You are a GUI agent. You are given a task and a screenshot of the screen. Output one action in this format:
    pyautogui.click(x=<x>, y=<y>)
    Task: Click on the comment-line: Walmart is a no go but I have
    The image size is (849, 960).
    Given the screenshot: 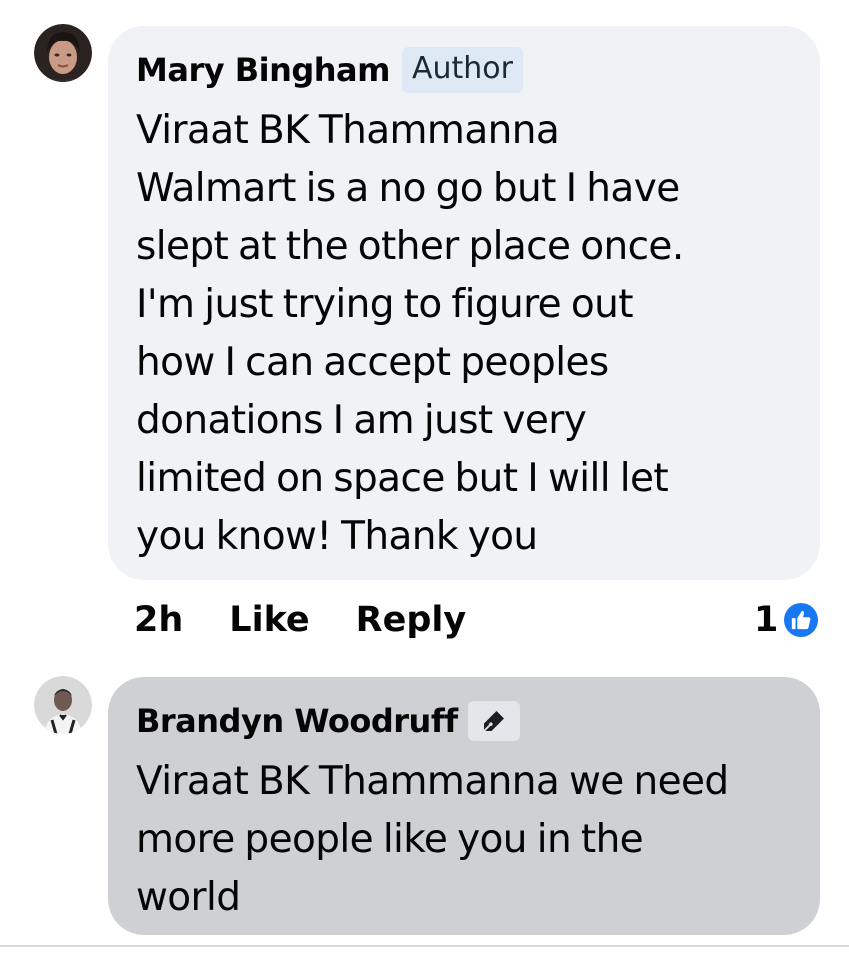 What is the action you would take?
    pyautogui.click(x=408, y=188)
    